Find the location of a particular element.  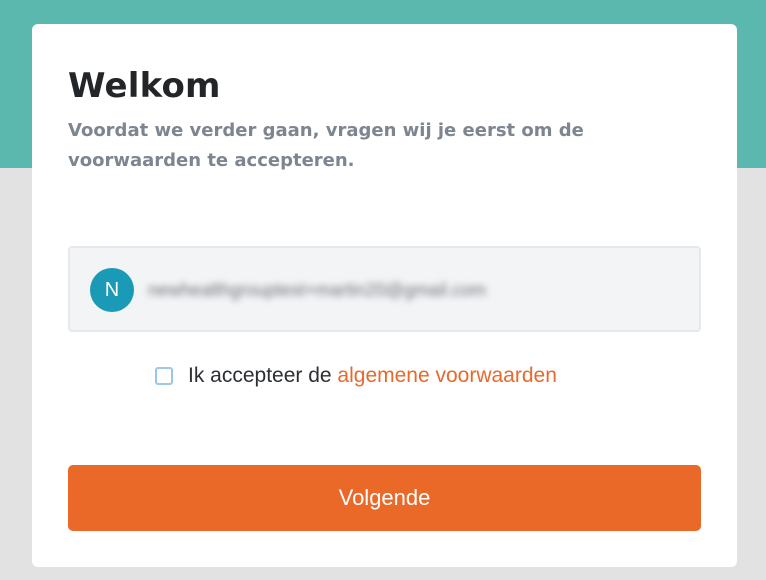

terms-consent: Ik accepteer de algemene voorwaarden is located at coordinates (356, 376).